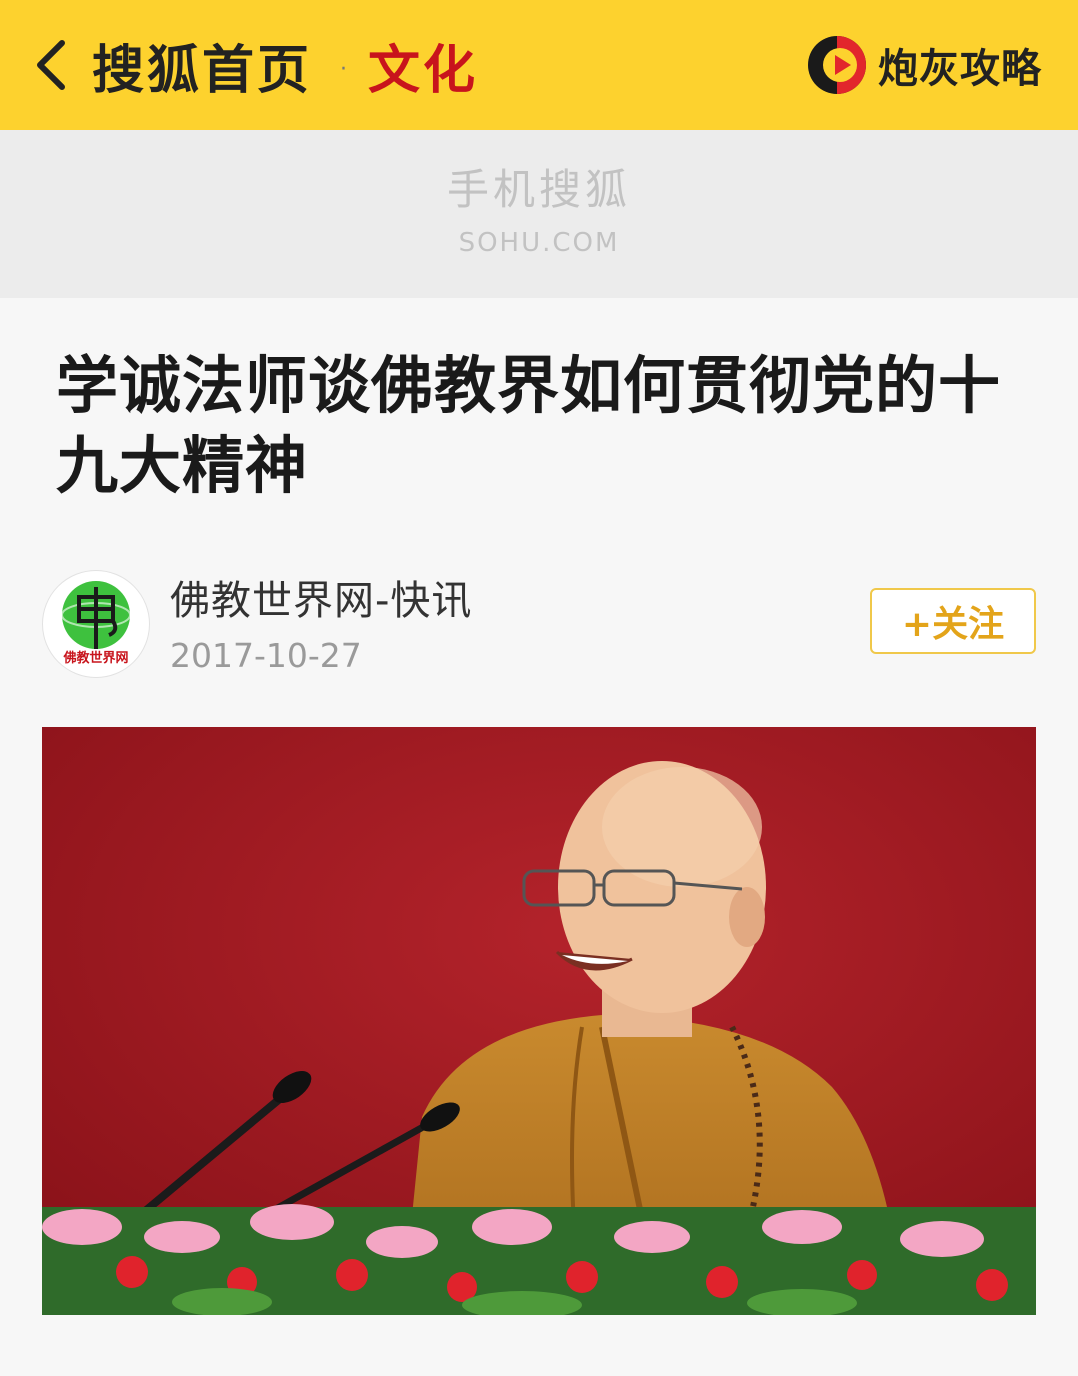  I want to click on article-title: 学诚法师谈佛教界如何贯彻党的十九大精神, so click(529, 425).